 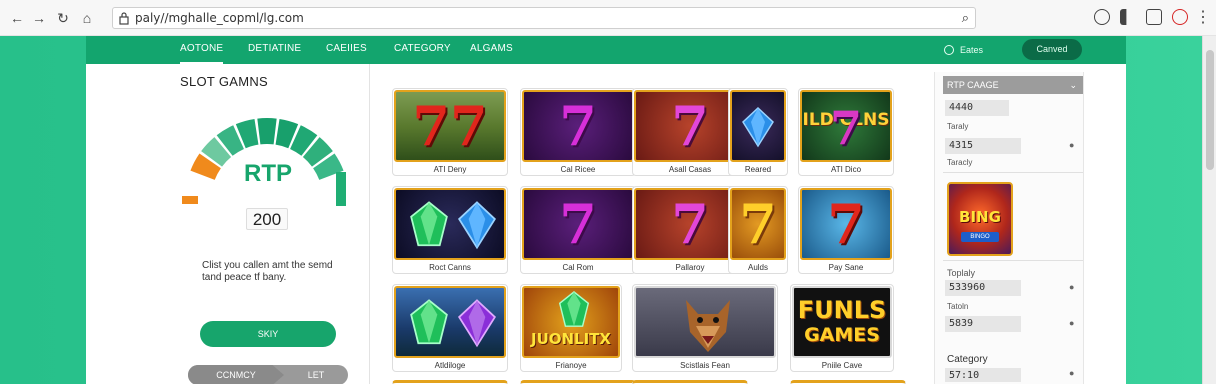 What do you see at coordinates (705, 365) in the screenshot?
I see `game-caption: Scistlais Fean` at bounding box center [705, 365].